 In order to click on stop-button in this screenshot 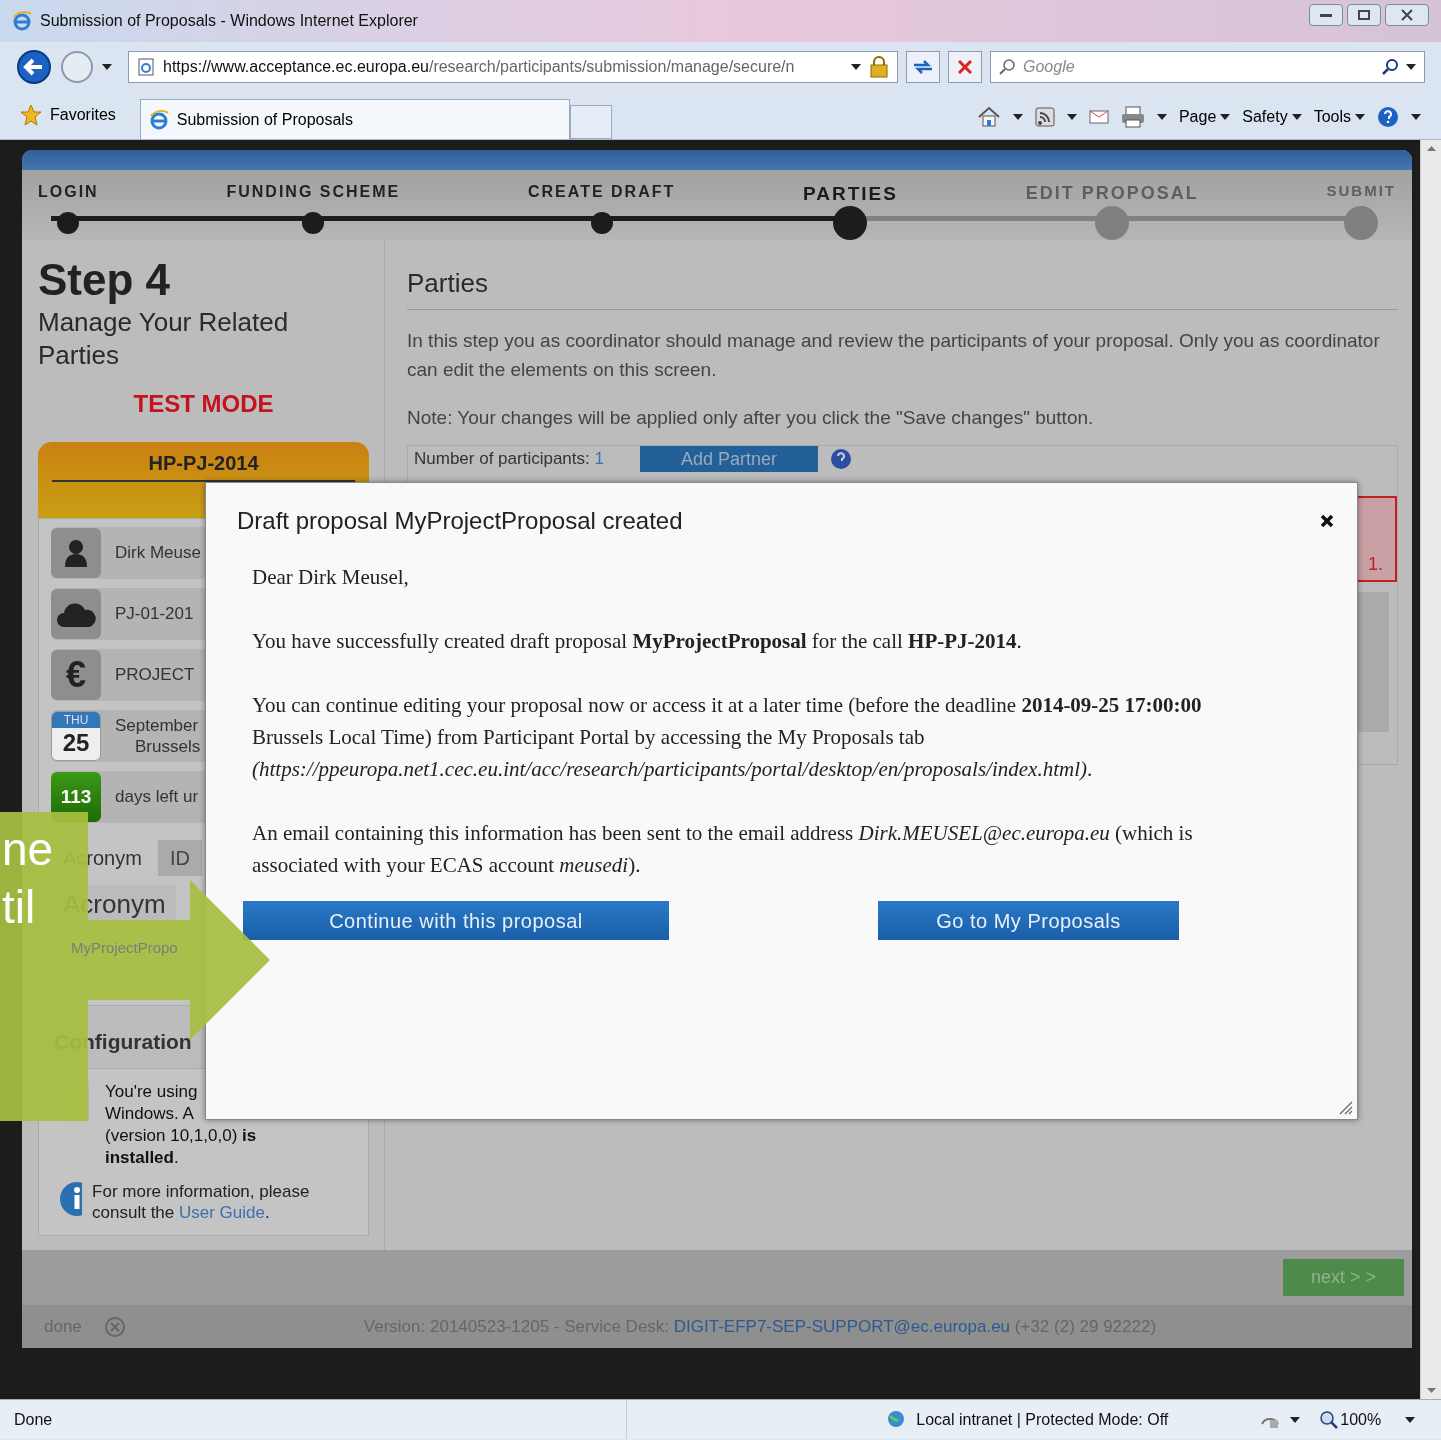, I will do `click(965, 67)`.